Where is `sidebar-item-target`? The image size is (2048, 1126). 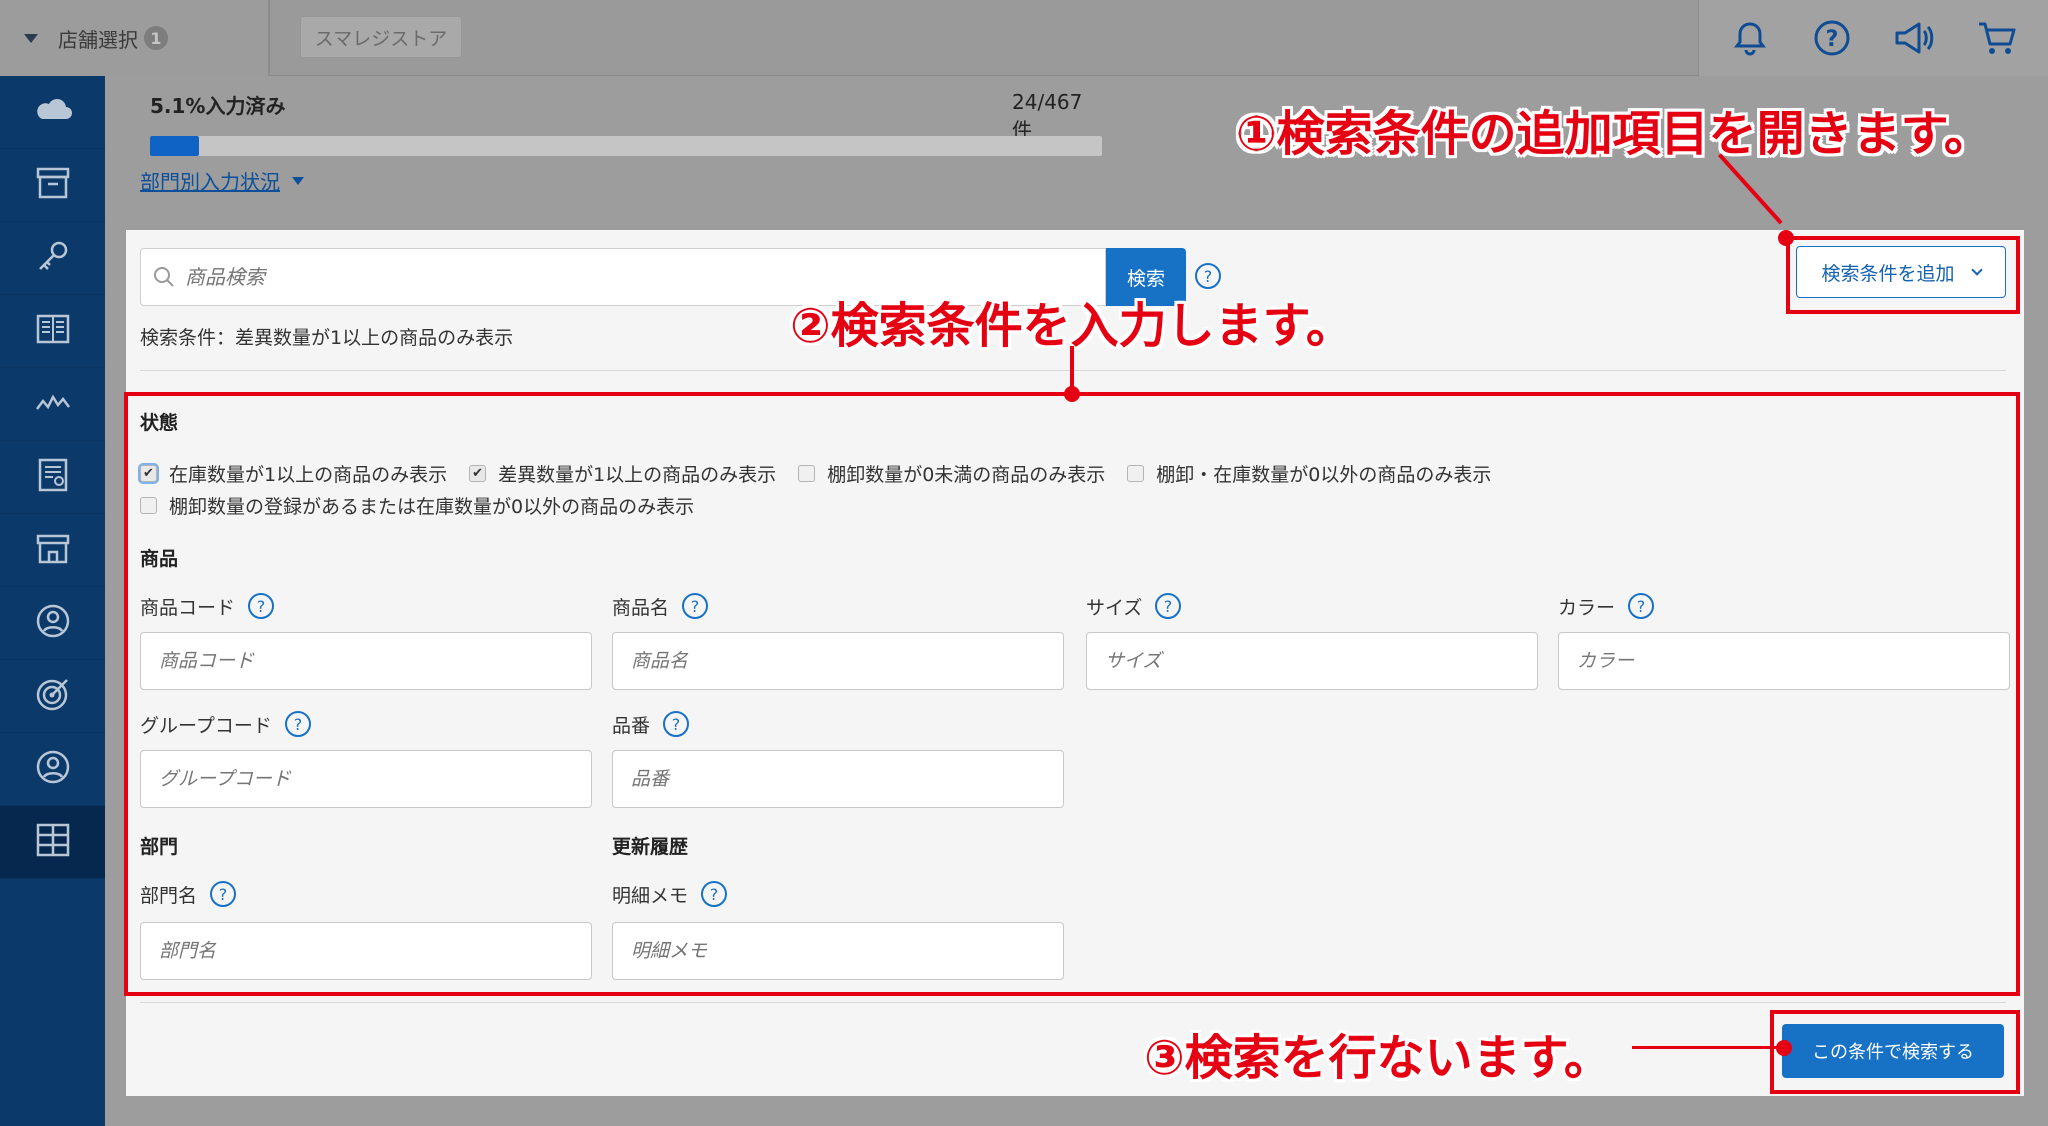
sidebar-item-target is located at coordinates (52, 696).